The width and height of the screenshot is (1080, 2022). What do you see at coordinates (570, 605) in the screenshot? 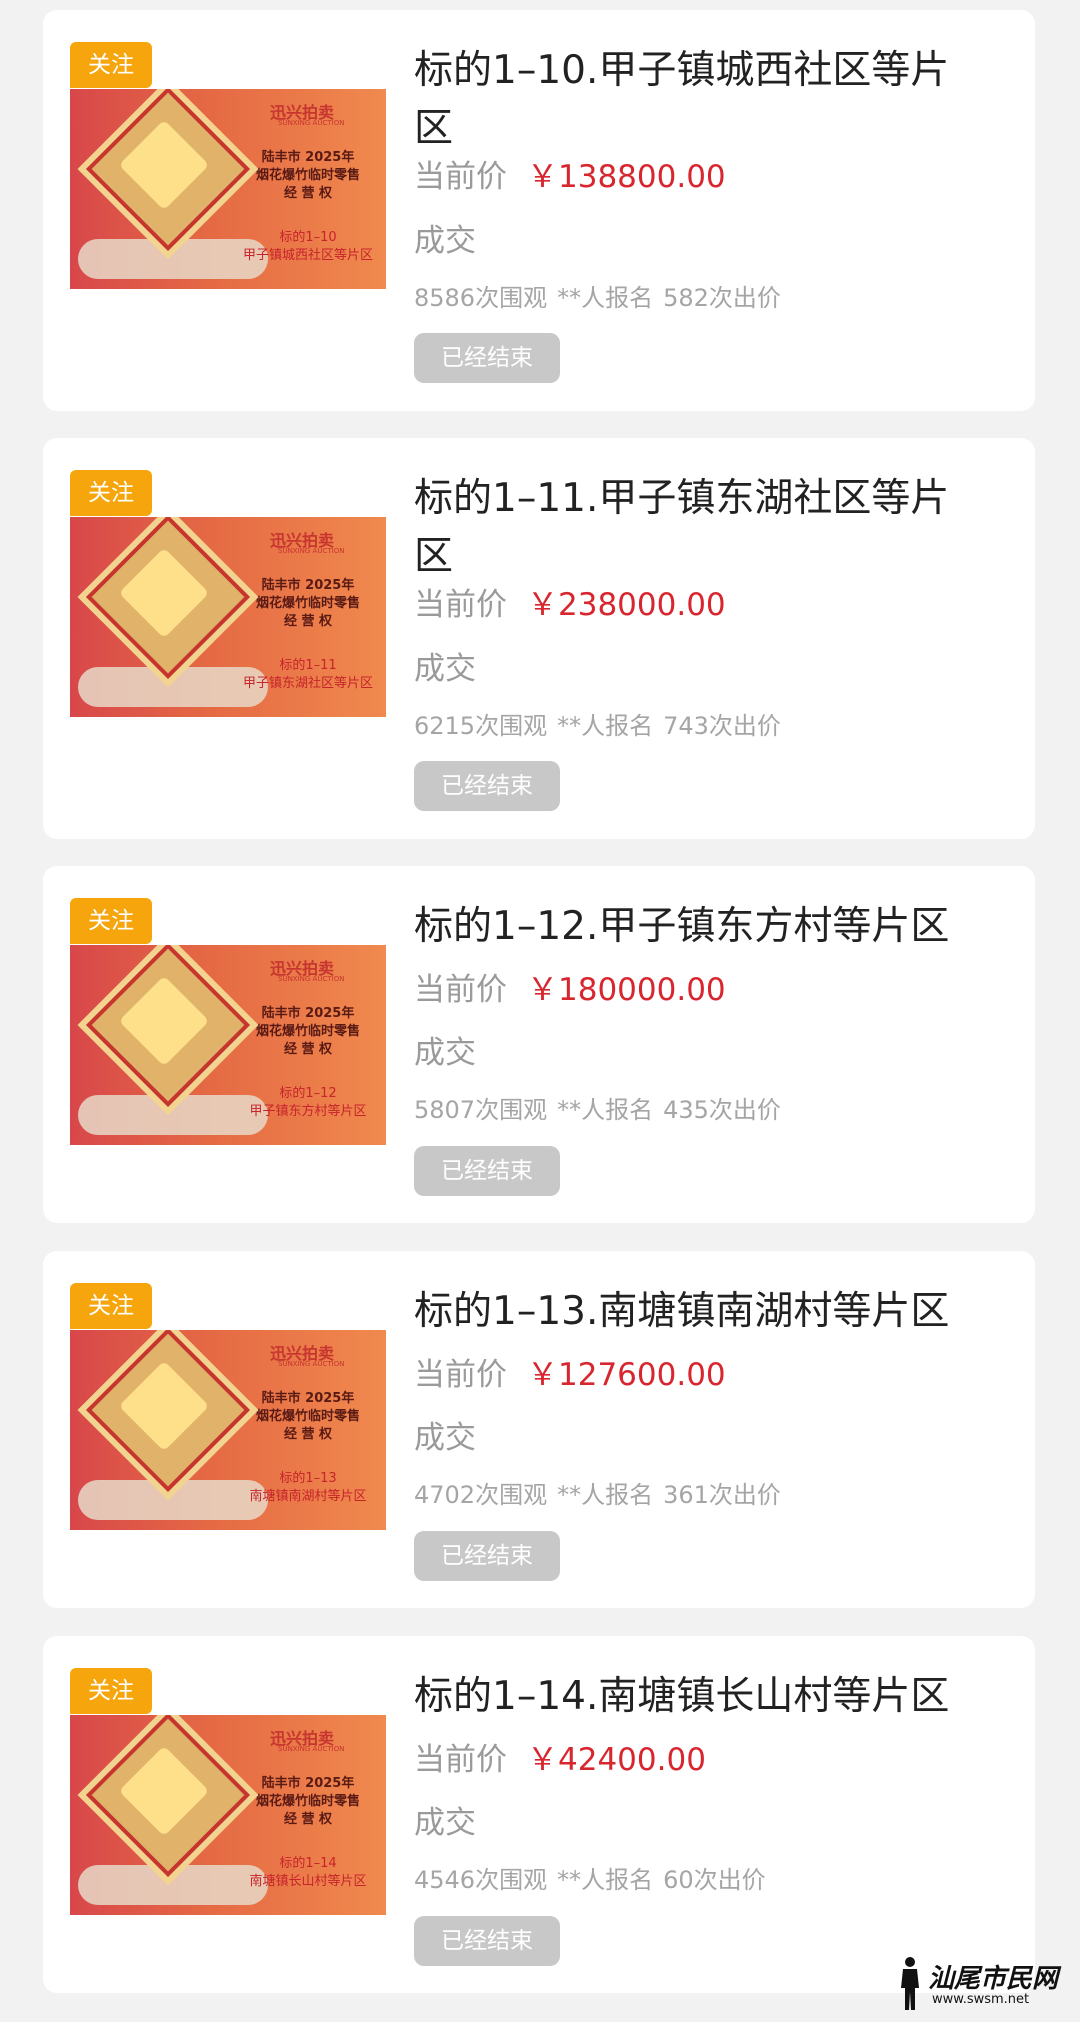
I see `price-row: 当前价 ￥238000.00` at bounding box center [570, 605].